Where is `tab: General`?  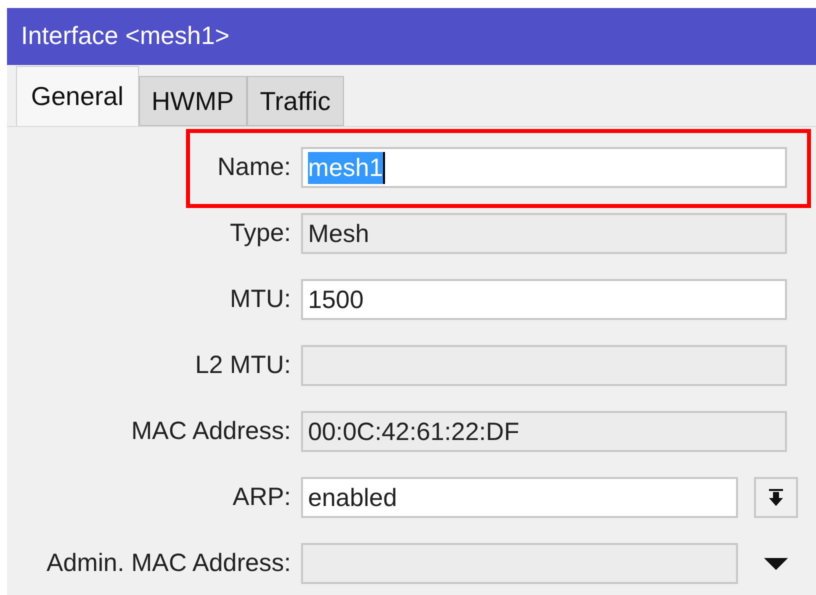 tab: General is located at coordinates (77, 96).